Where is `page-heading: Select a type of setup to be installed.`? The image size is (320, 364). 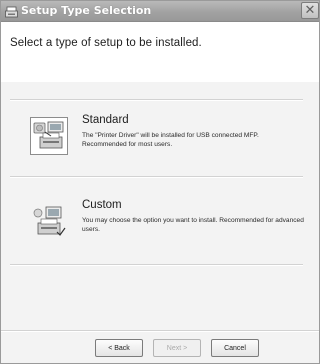
page-heading: Select a type of setup to be installed. is located at coordinates (106, 43).